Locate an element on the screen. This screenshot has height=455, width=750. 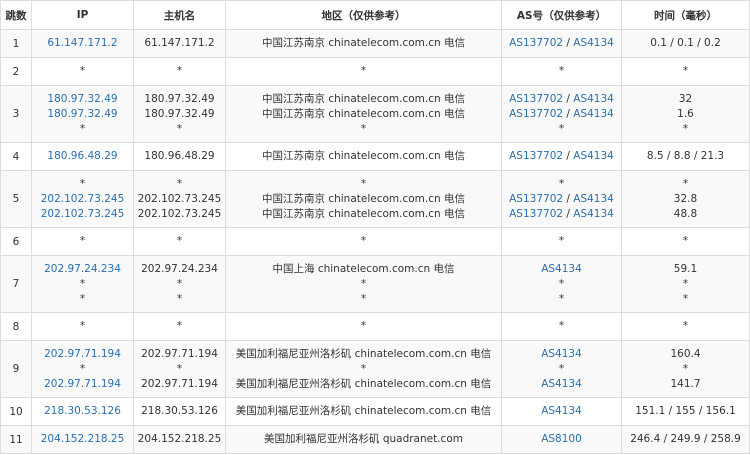
time-cell: 246.4 / 249.9 / 258.9 is located at coordinates (685, 439).